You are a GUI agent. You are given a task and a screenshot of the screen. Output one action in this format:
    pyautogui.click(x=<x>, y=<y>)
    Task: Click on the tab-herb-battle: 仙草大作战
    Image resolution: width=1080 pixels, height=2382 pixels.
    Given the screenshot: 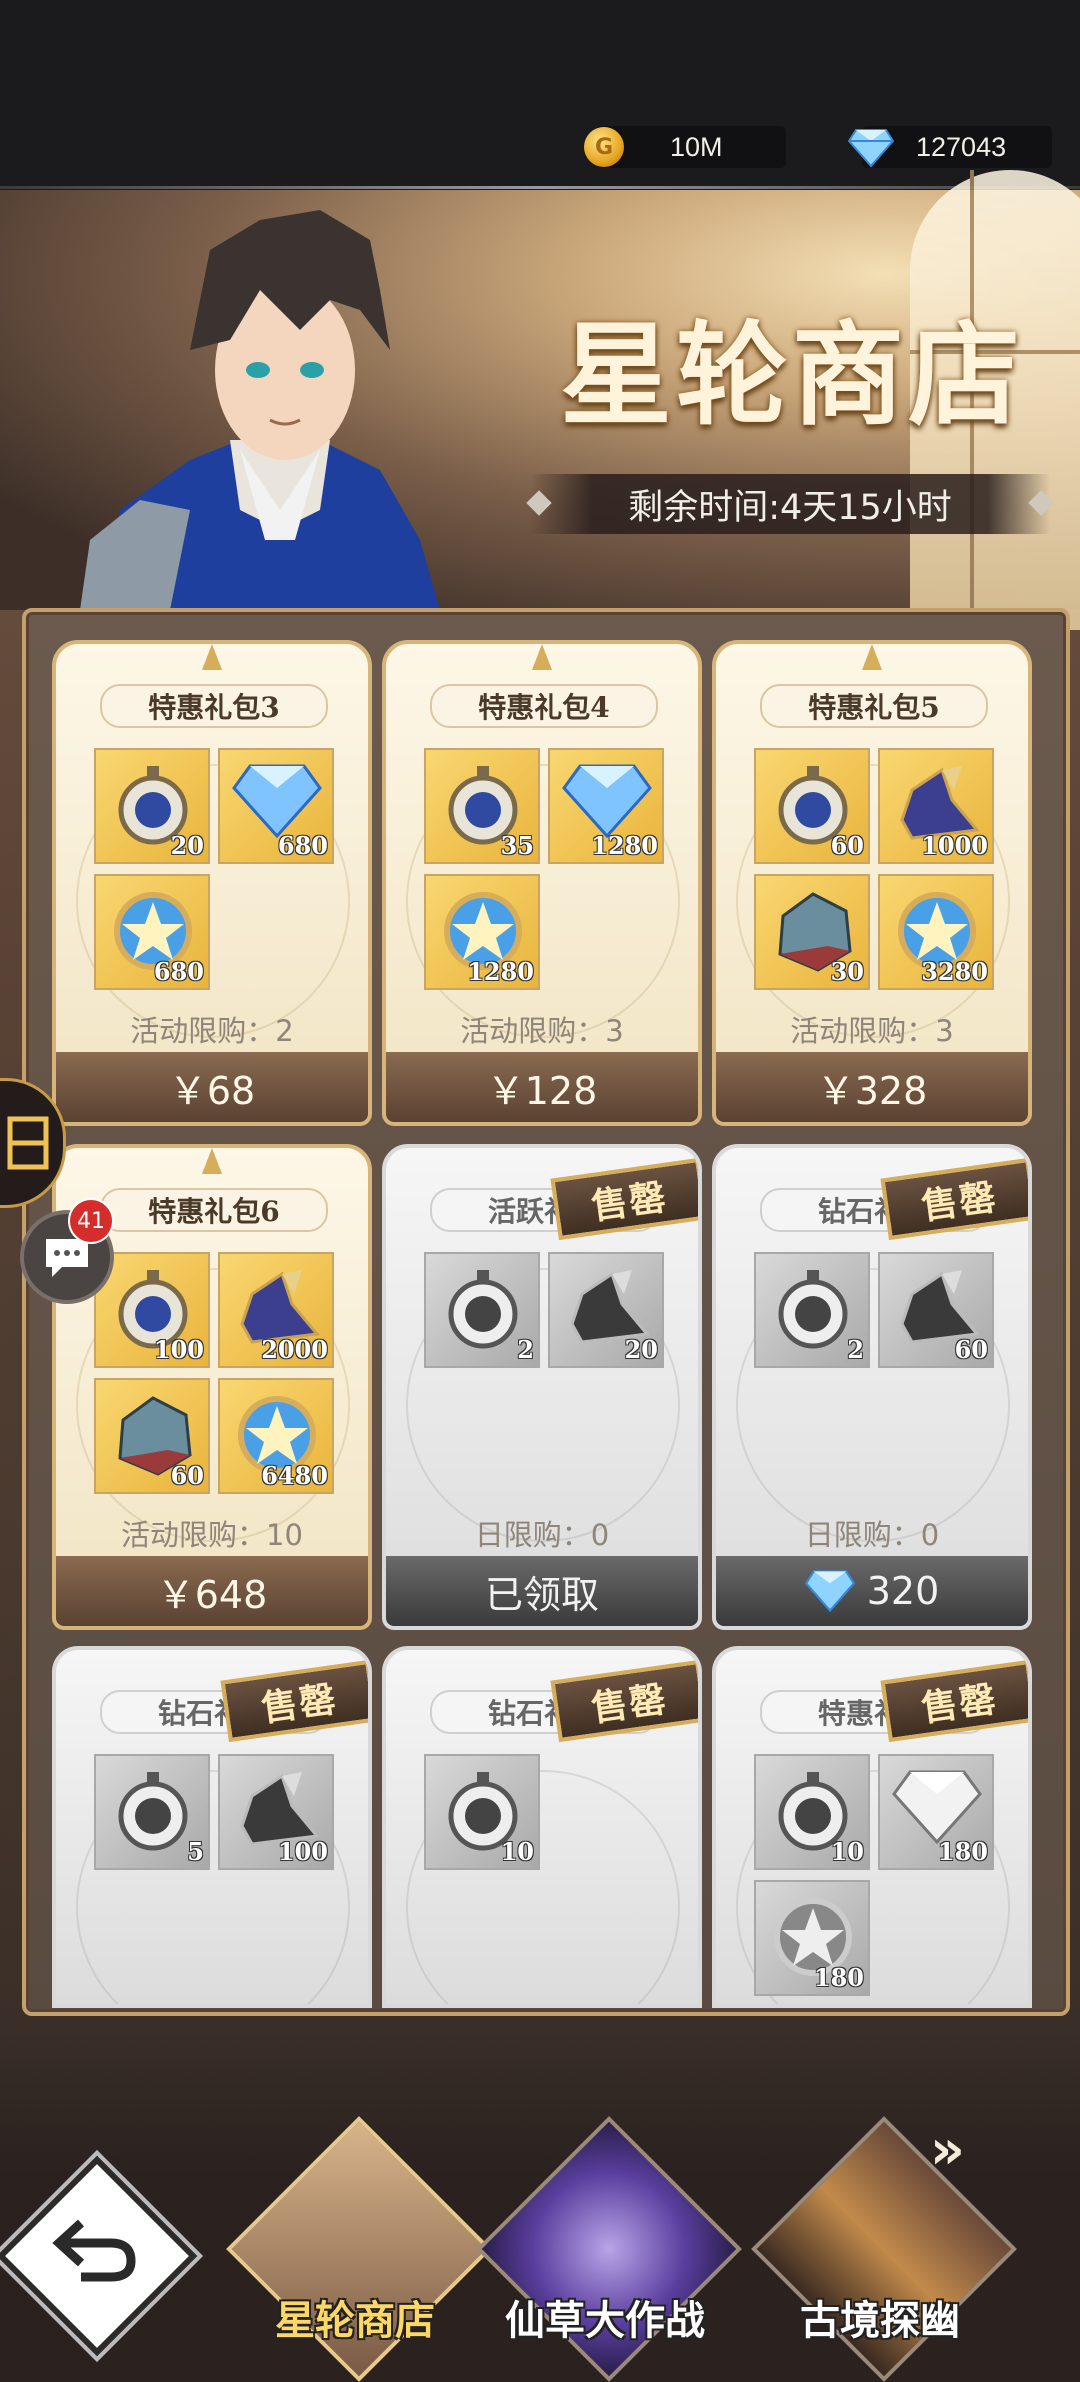 What is the action you would take?
    pyautogui.click(x=609, y=2249)
    